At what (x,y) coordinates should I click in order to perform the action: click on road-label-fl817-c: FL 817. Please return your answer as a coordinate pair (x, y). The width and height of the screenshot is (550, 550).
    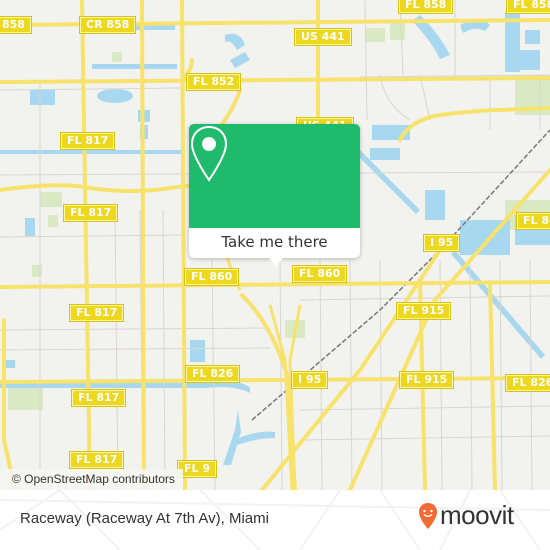
    Looking at the image, I should click on (97, 313).